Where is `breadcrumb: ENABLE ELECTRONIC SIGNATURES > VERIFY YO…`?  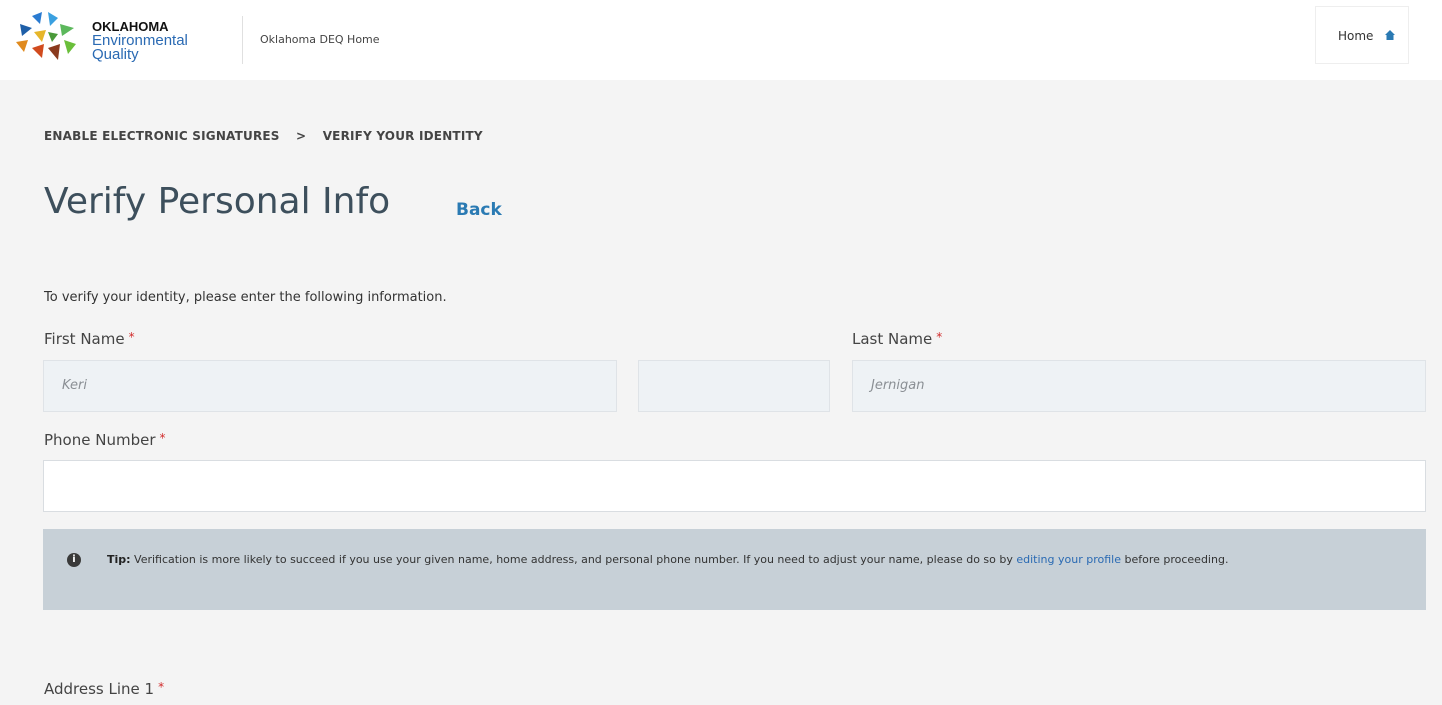 breadcrumb: ENABLE ELECTRONIC SIGNATURES > VERIFY YO… is located at coordinates (263, 136).